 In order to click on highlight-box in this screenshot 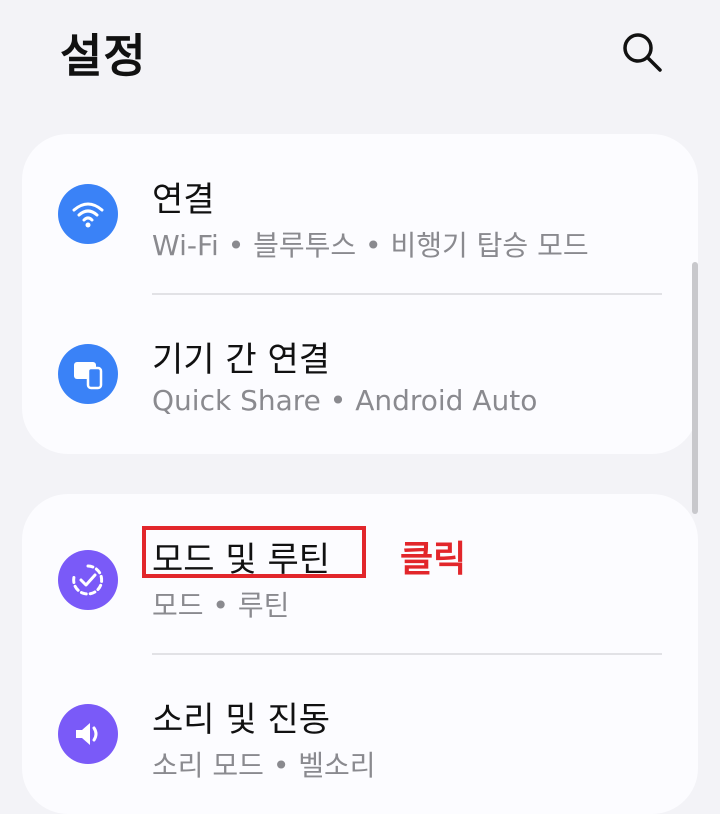, I will do `click(254, 552)`.